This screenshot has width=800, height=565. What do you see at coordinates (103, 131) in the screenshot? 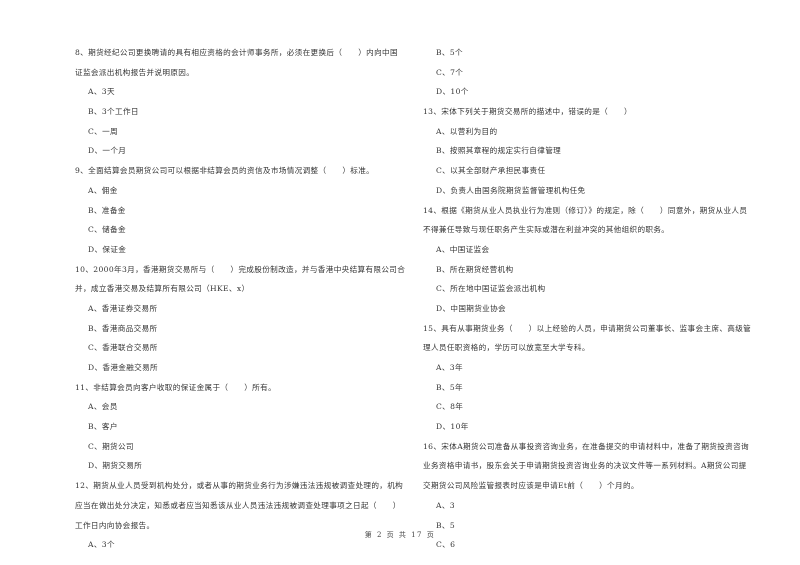
I see `answer-option: C、一周` at bounding box center [103, 131].